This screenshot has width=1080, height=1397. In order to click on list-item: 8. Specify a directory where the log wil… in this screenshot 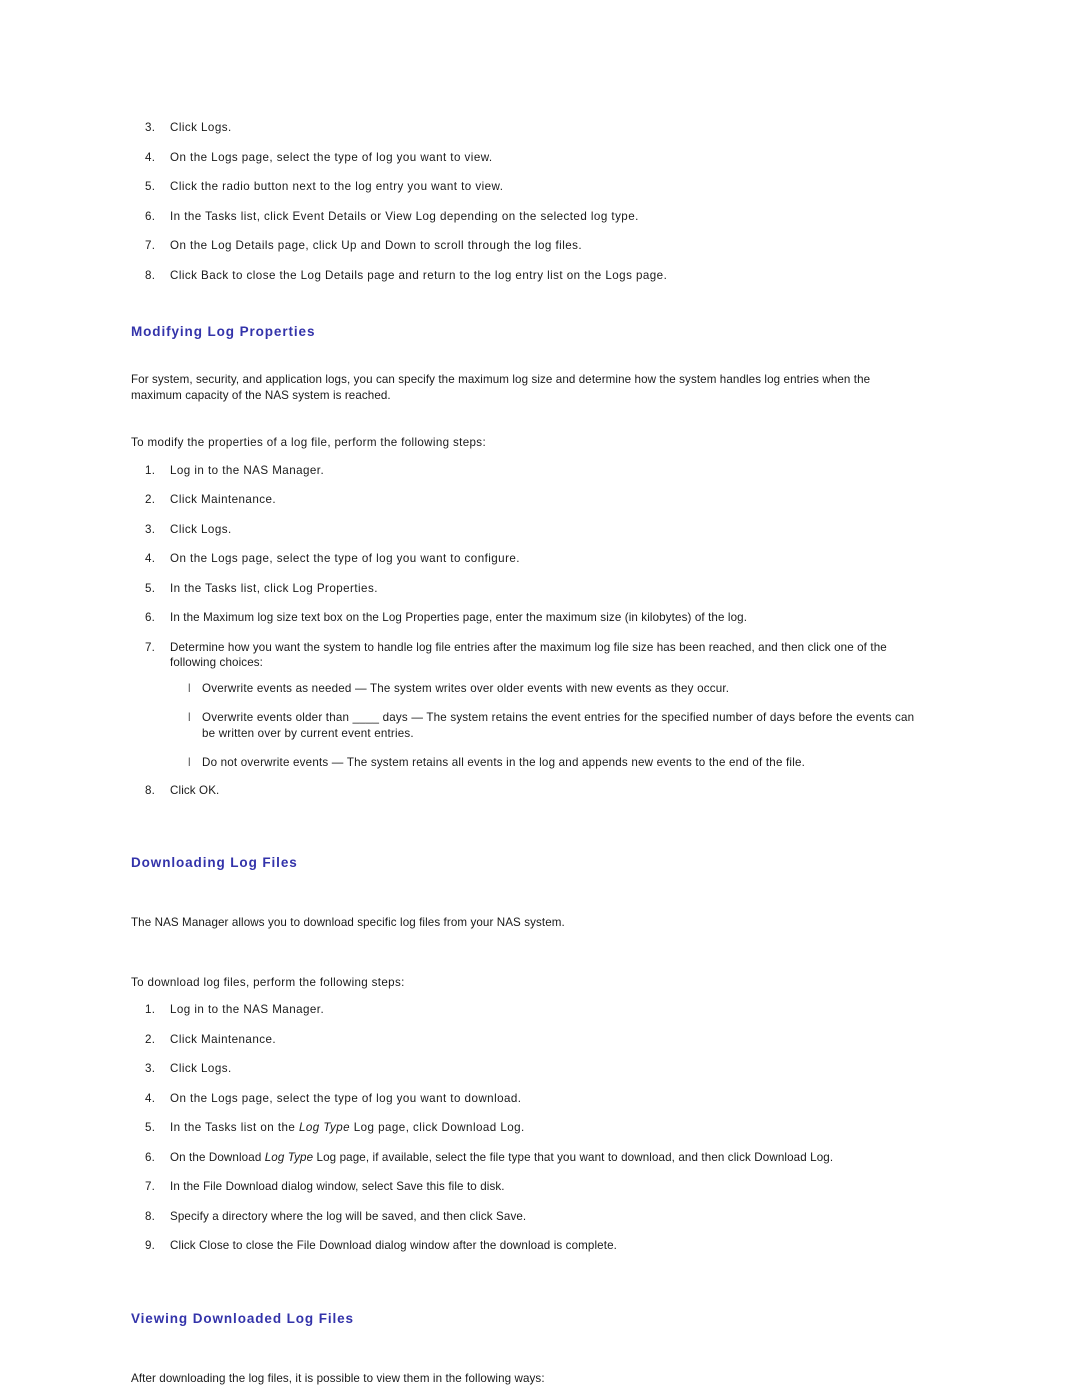, I will do `click(526, 1217)`.